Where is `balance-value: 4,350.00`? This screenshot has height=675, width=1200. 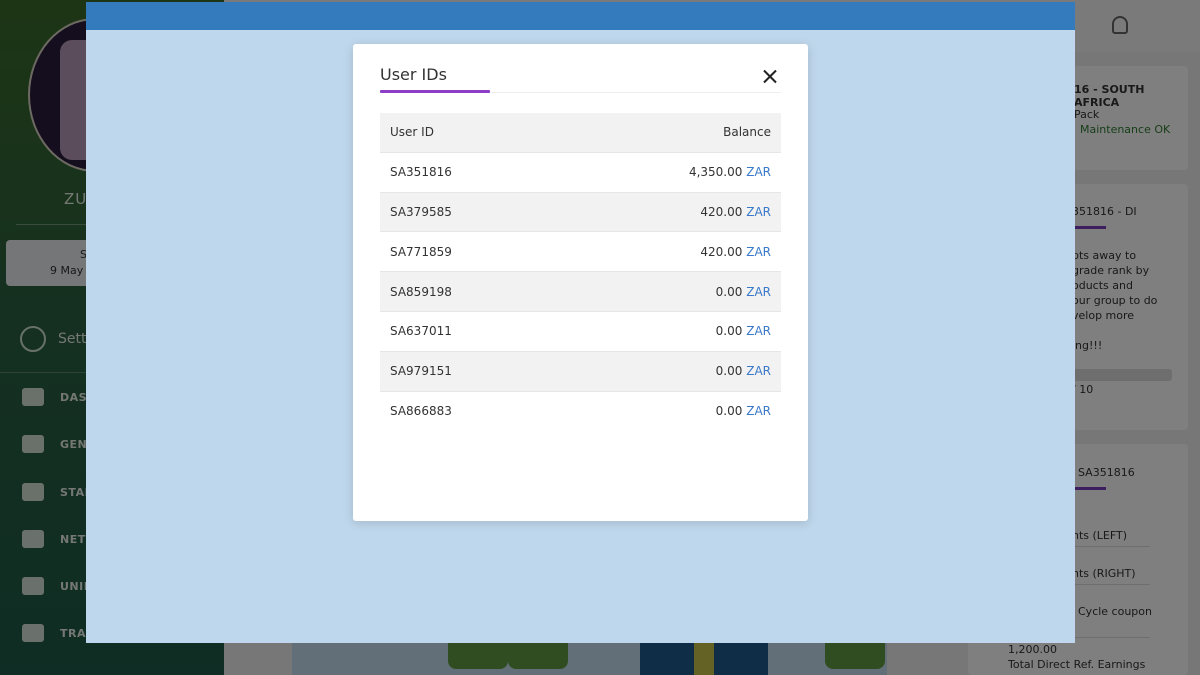 balance-value: 4,350.00 is located at coordinates (715, 172).